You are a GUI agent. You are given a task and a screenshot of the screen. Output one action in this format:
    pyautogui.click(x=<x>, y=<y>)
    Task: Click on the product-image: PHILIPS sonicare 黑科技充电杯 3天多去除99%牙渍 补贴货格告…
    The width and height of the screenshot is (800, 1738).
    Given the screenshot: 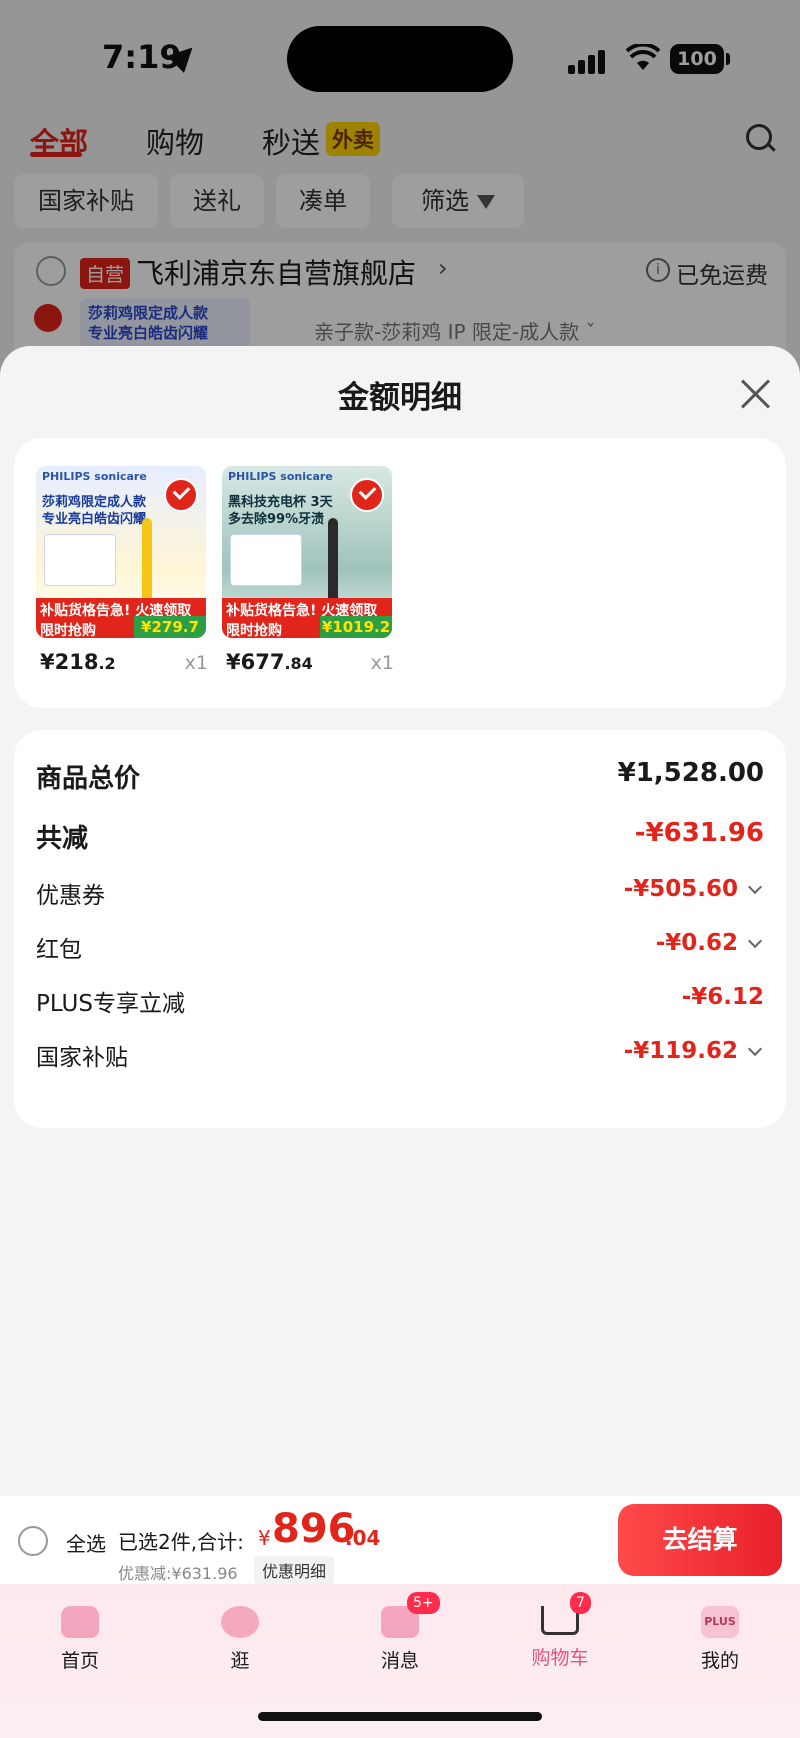 What is the action you would take?
    pyautogui.click(x=307, y=552)
    